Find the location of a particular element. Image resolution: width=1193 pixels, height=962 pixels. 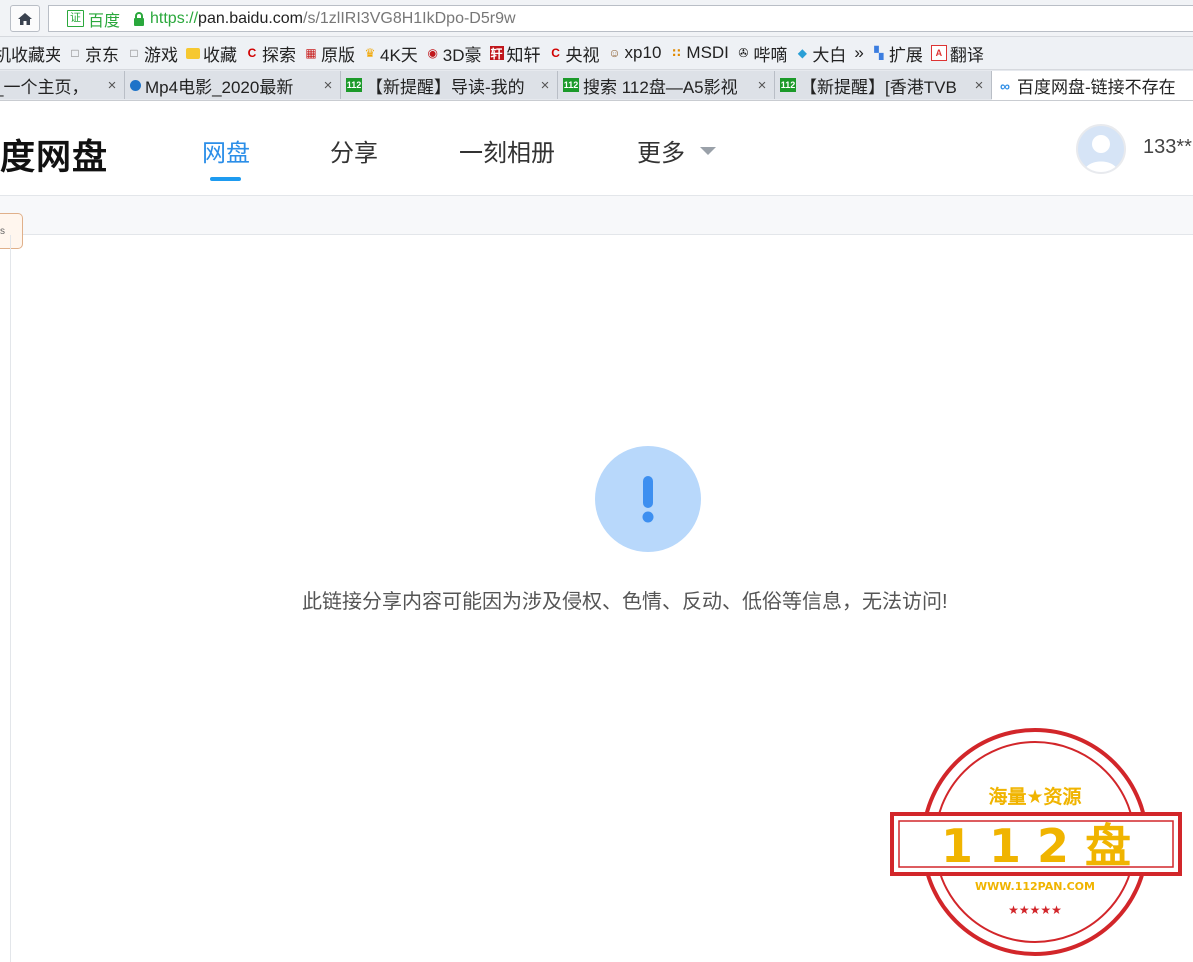

url-protocol: https:// is located at coordinates (174, 18).